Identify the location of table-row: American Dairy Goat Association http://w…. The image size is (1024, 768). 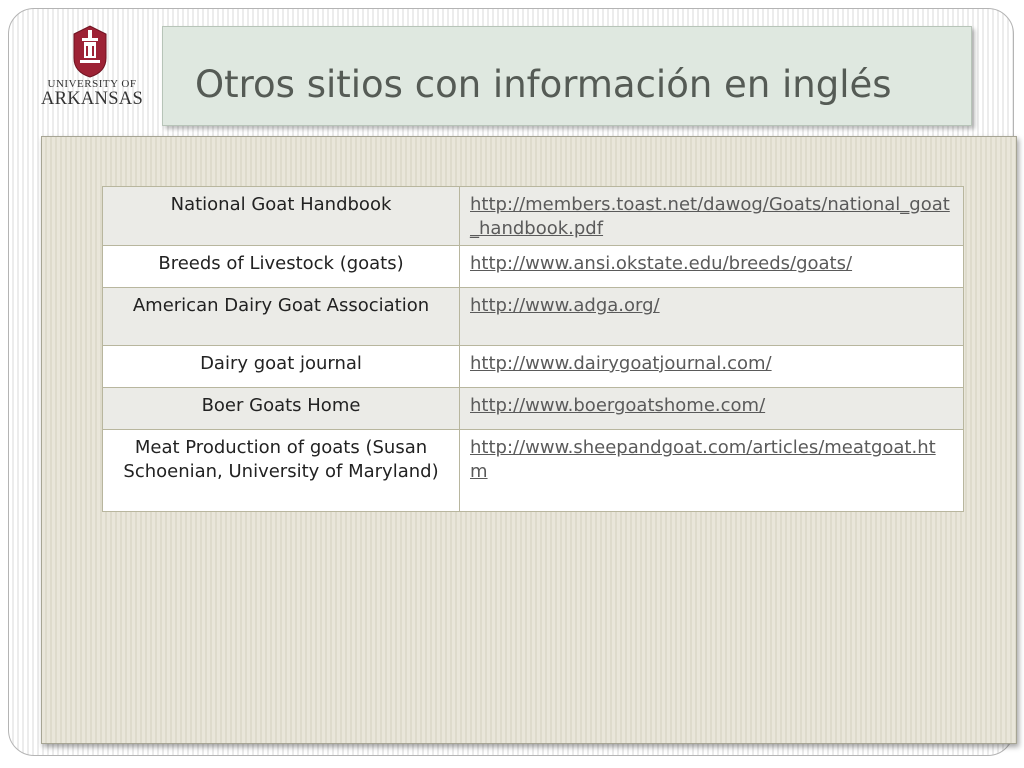
(533, 316).